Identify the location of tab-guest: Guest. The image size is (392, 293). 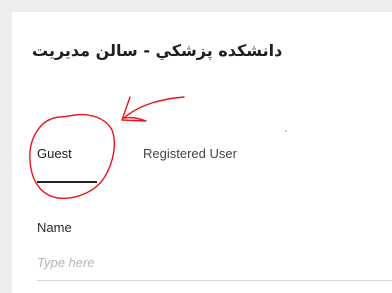
(54, 153).